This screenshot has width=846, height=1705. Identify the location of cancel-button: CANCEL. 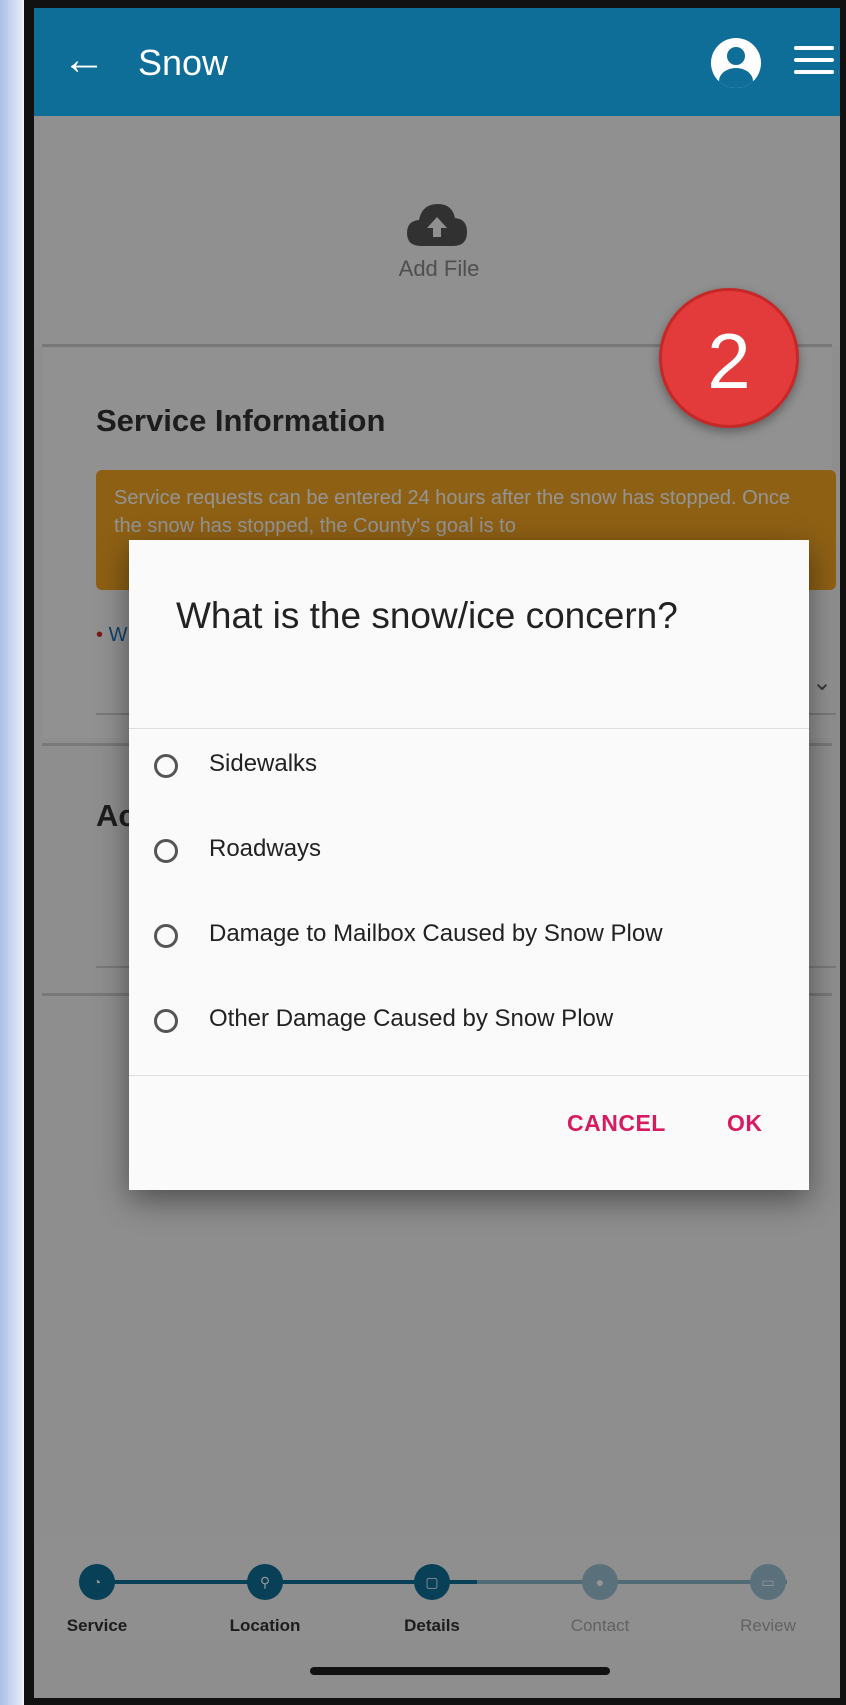
(616, 1123).